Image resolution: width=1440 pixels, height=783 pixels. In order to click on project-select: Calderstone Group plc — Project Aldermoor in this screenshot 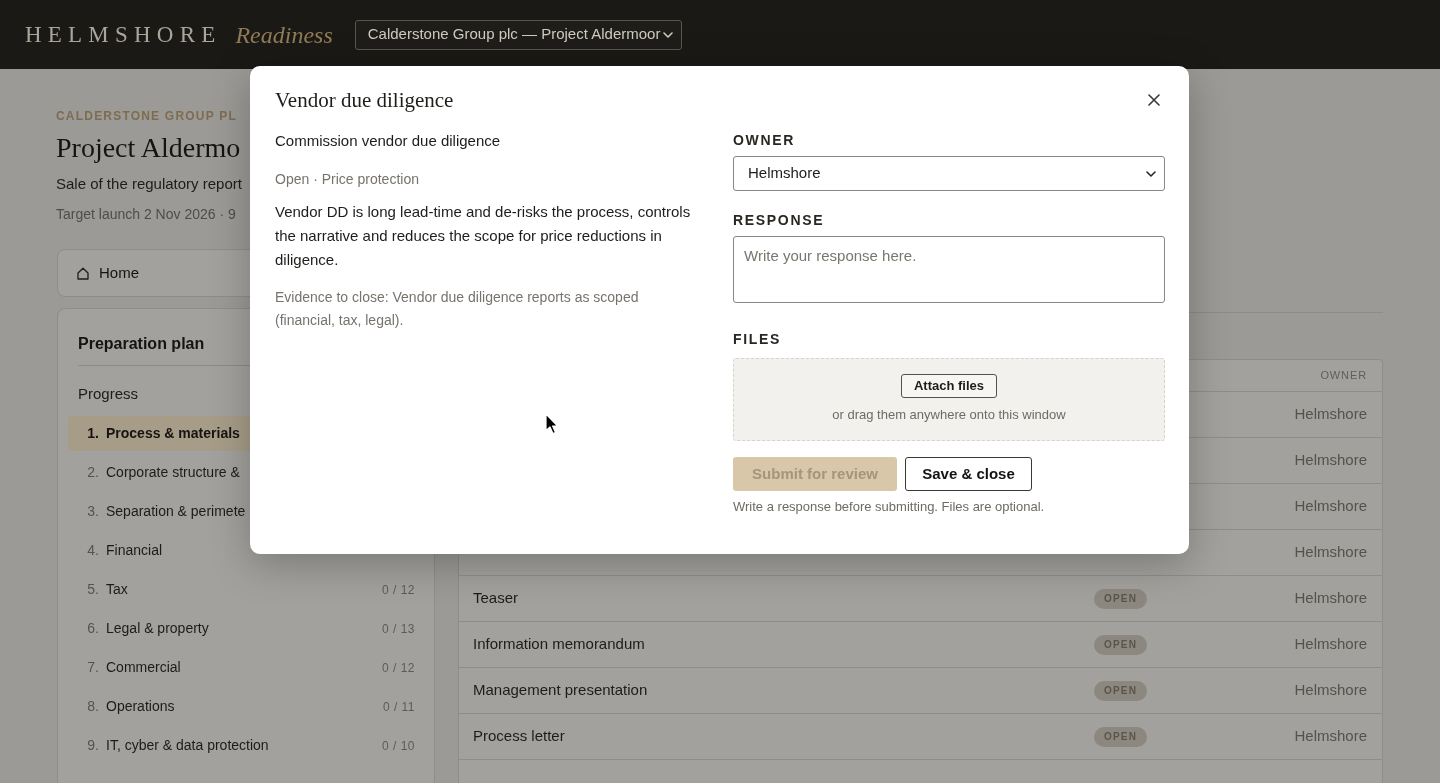, I will do `click(518, 34)`.